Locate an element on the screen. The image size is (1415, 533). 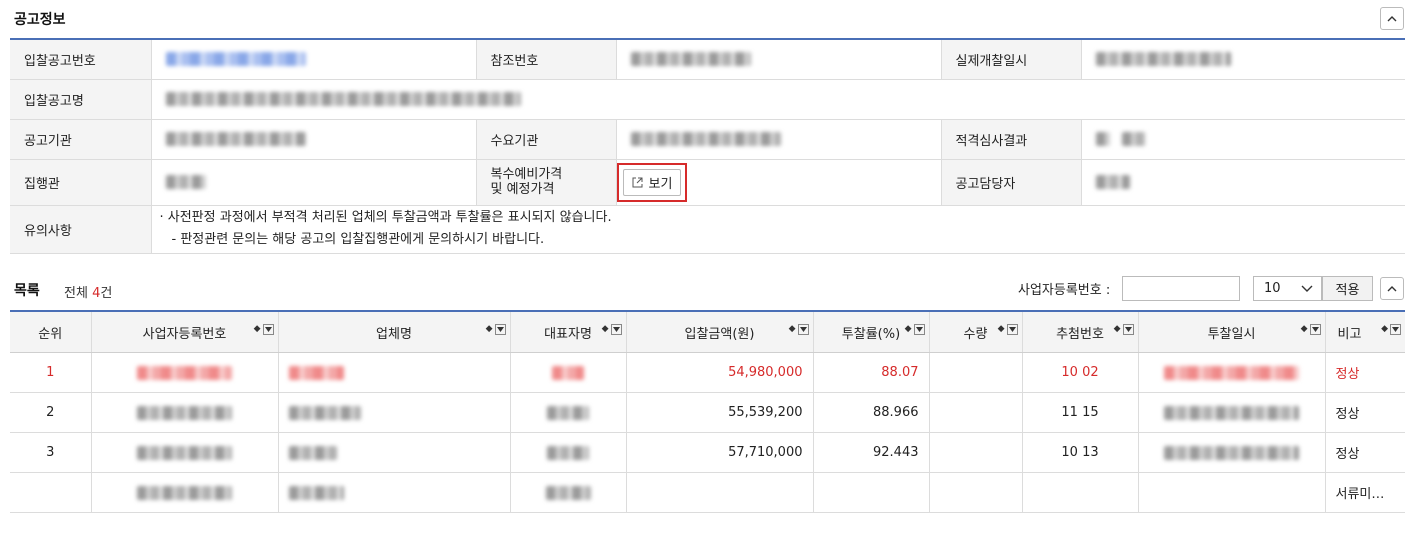
agency-value is located at coordinates (314, 139).